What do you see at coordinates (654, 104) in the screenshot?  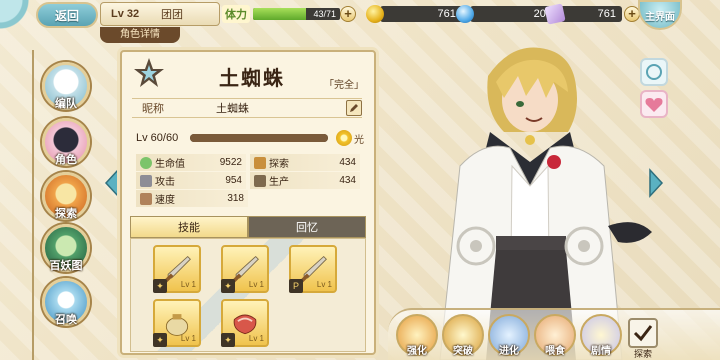 I see `favorite-button` at bounding box center [654, 104].